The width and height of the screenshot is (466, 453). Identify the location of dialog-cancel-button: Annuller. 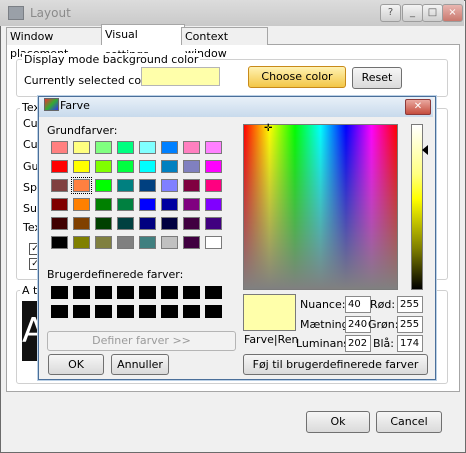
(140, 364).